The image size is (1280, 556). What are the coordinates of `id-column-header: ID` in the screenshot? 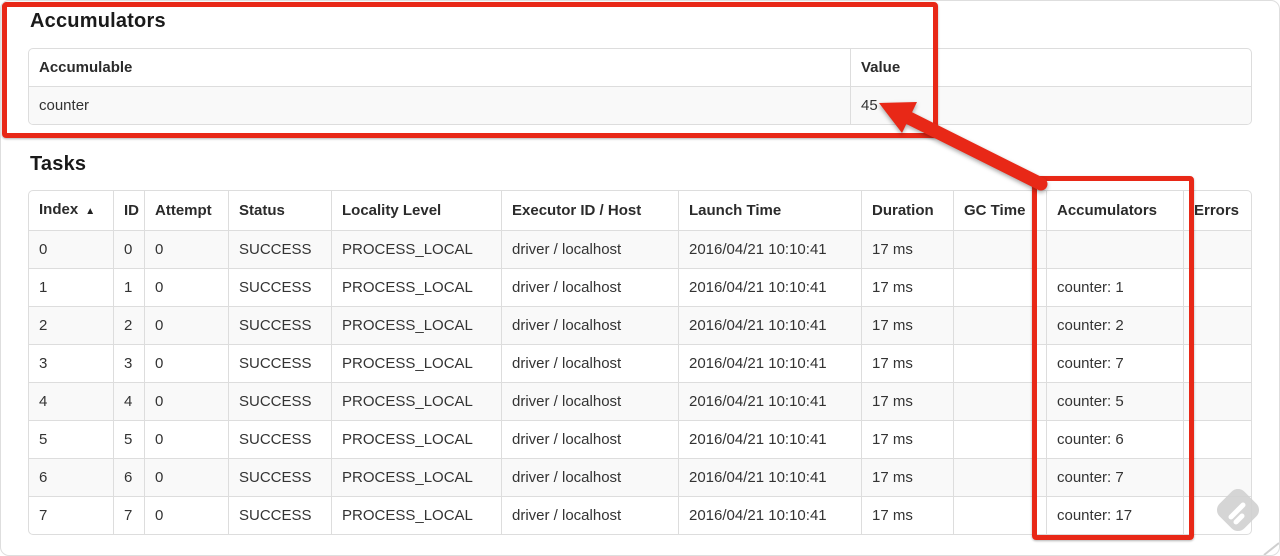 It's located at (128, 210).